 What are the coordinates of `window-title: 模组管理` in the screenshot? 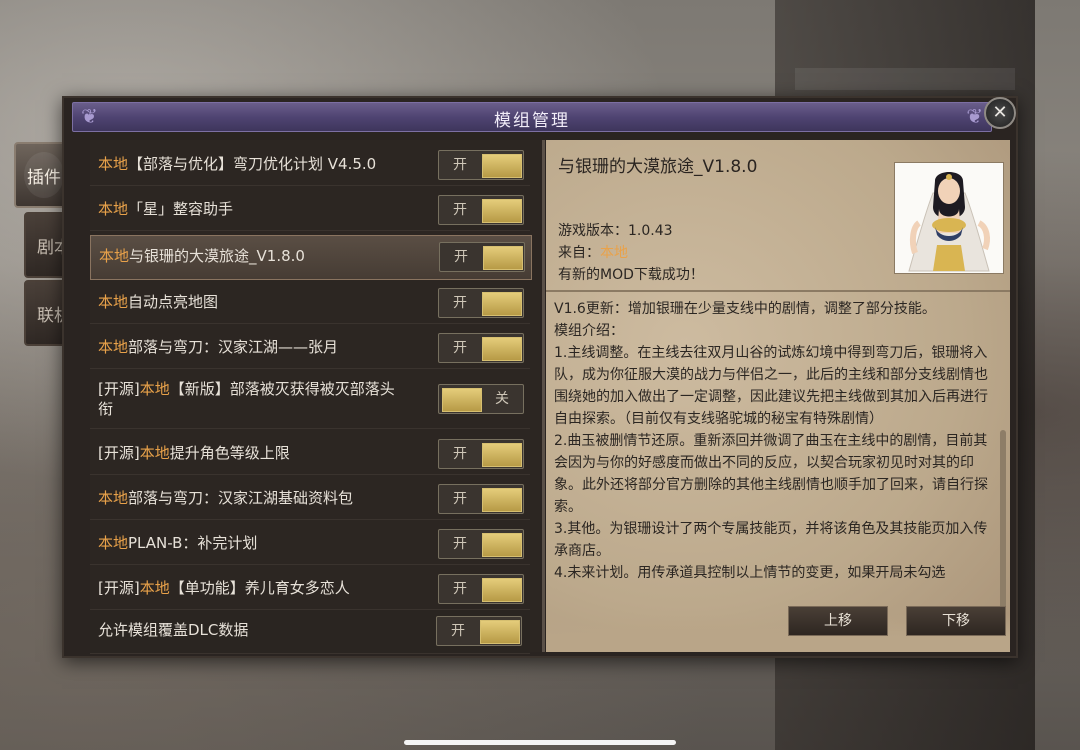 It's located at (532, 121).